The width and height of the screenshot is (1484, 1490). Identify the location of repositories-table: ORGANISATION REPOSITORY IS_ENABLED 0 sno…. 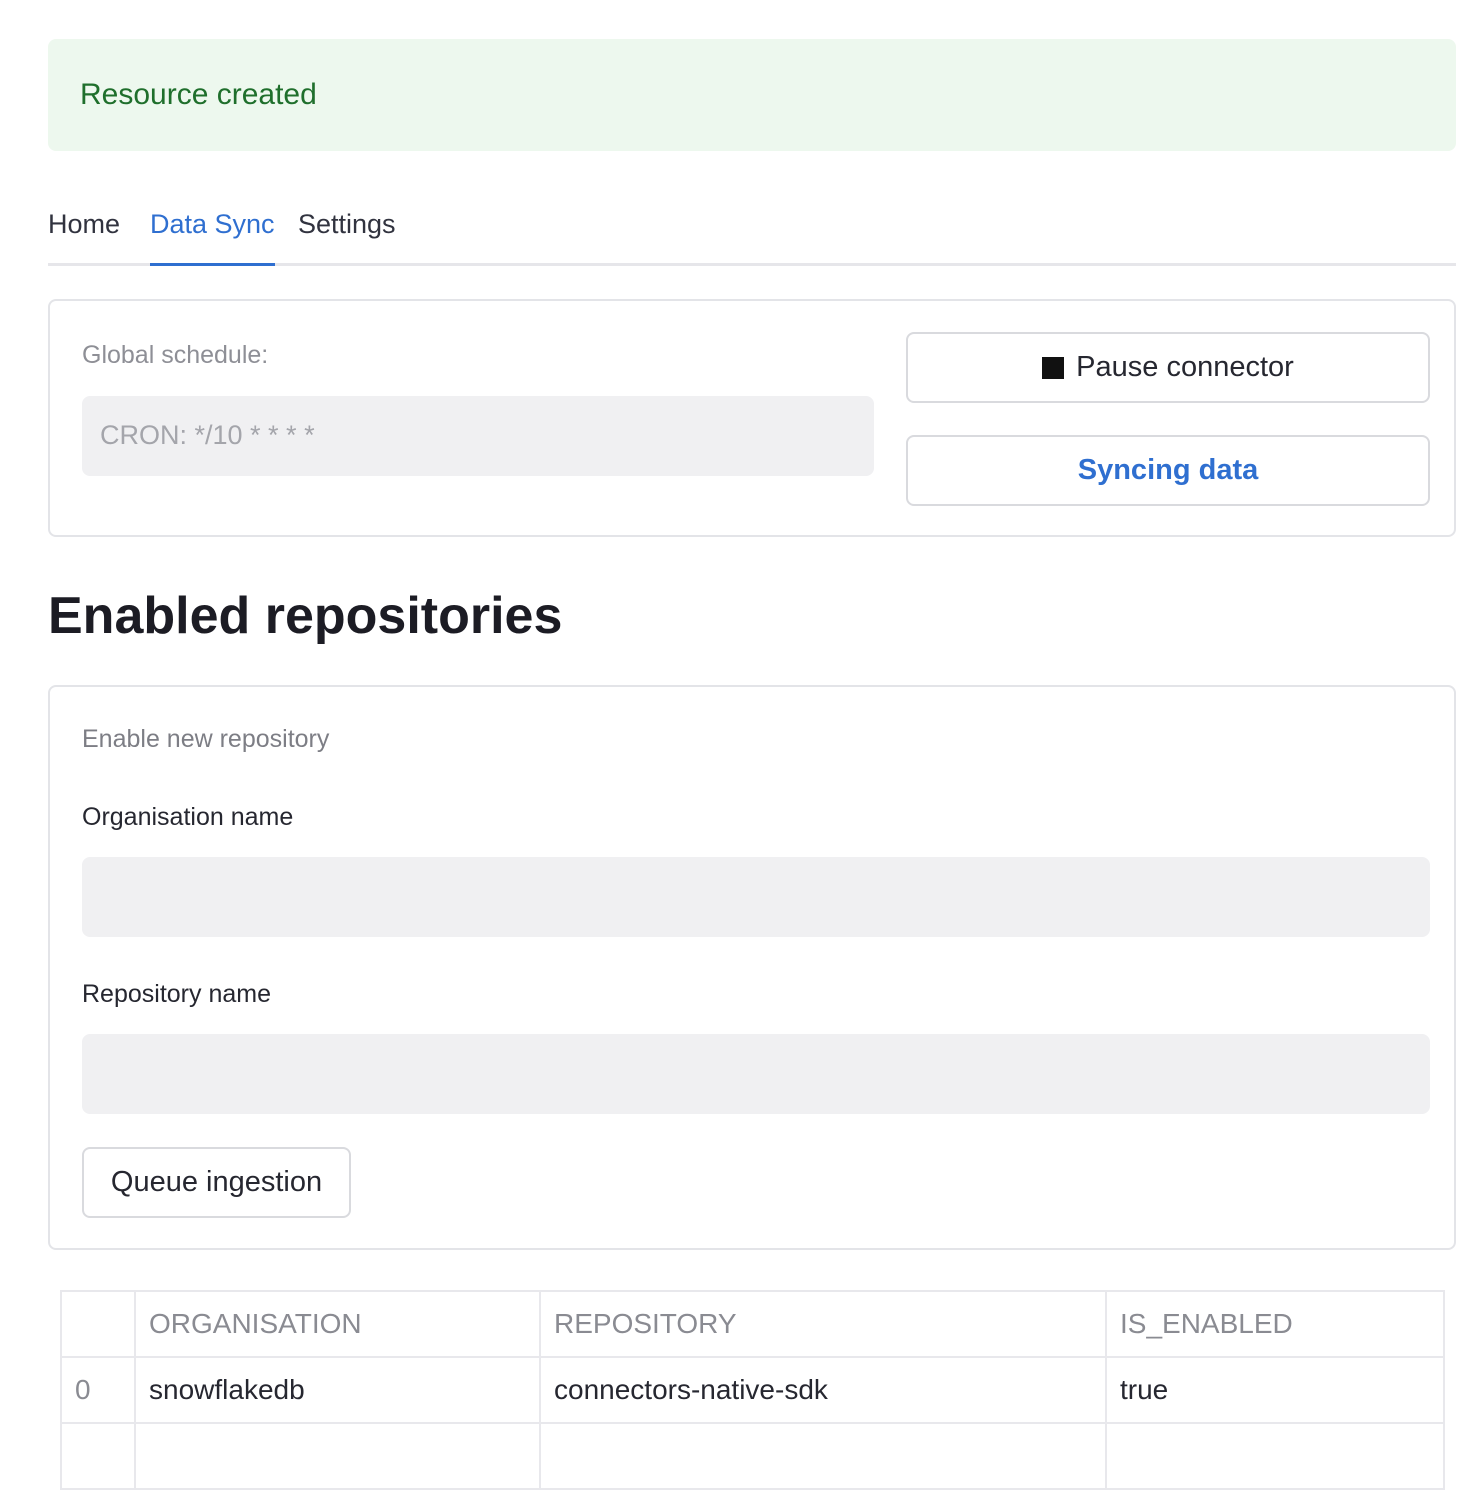
(752, 1390).